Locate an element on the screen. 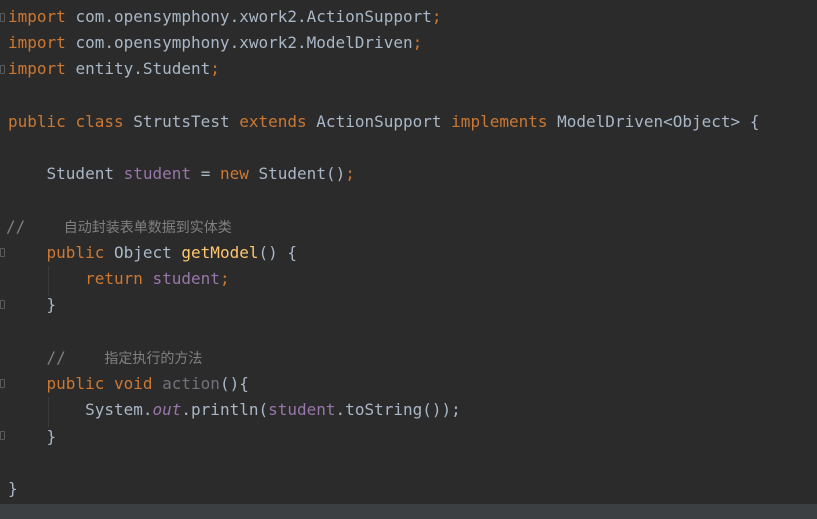  argument: student is located at coordinates (302, 409).